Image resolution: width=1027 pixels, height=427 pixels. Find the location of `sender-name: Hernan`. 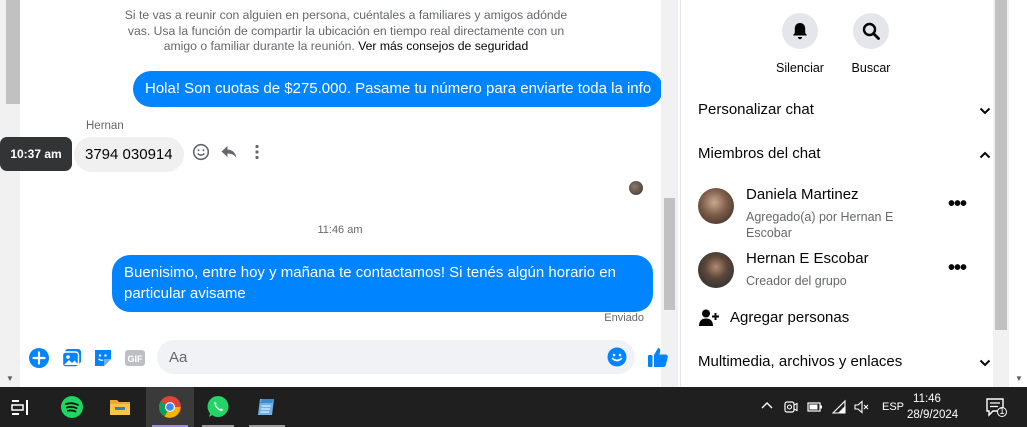

sender-name: Hernan is located at coordinates (105, 126).